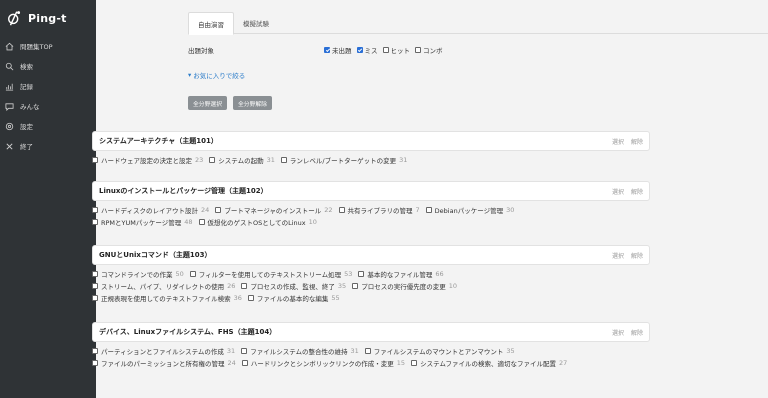 The height and width of the screenshot is (398, 768). I want to click on subtopic-label: Debianパッケージ管理, so click(469, 211).